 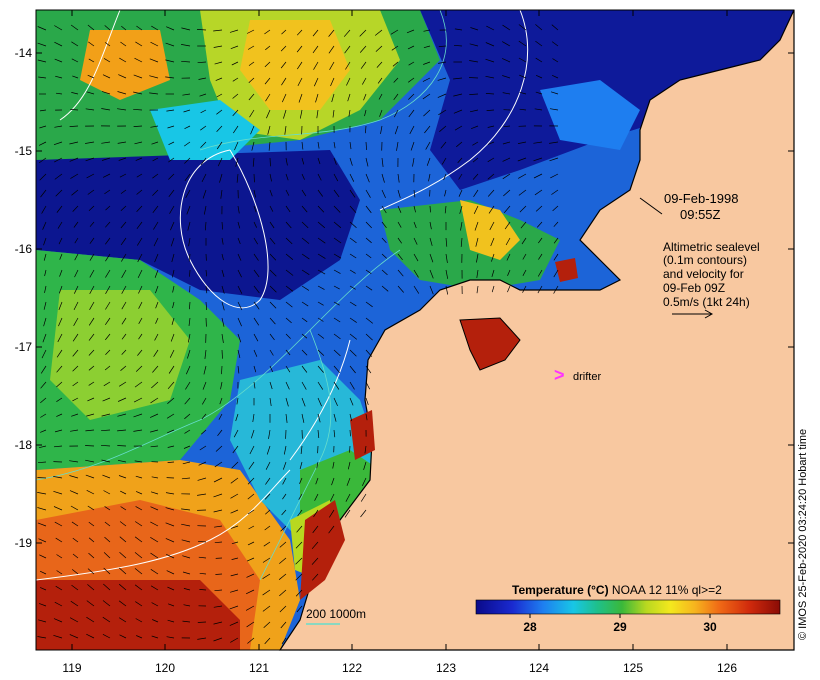 I want to click on colorbar, so click(x=628, y=607).